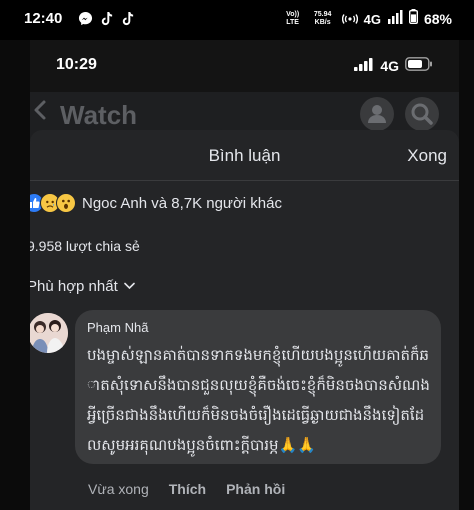 The image size is (474, 510). Describe the element at coordinates (389, 65) in the screenshot. I see `inner-network-type: 4G` at that location.